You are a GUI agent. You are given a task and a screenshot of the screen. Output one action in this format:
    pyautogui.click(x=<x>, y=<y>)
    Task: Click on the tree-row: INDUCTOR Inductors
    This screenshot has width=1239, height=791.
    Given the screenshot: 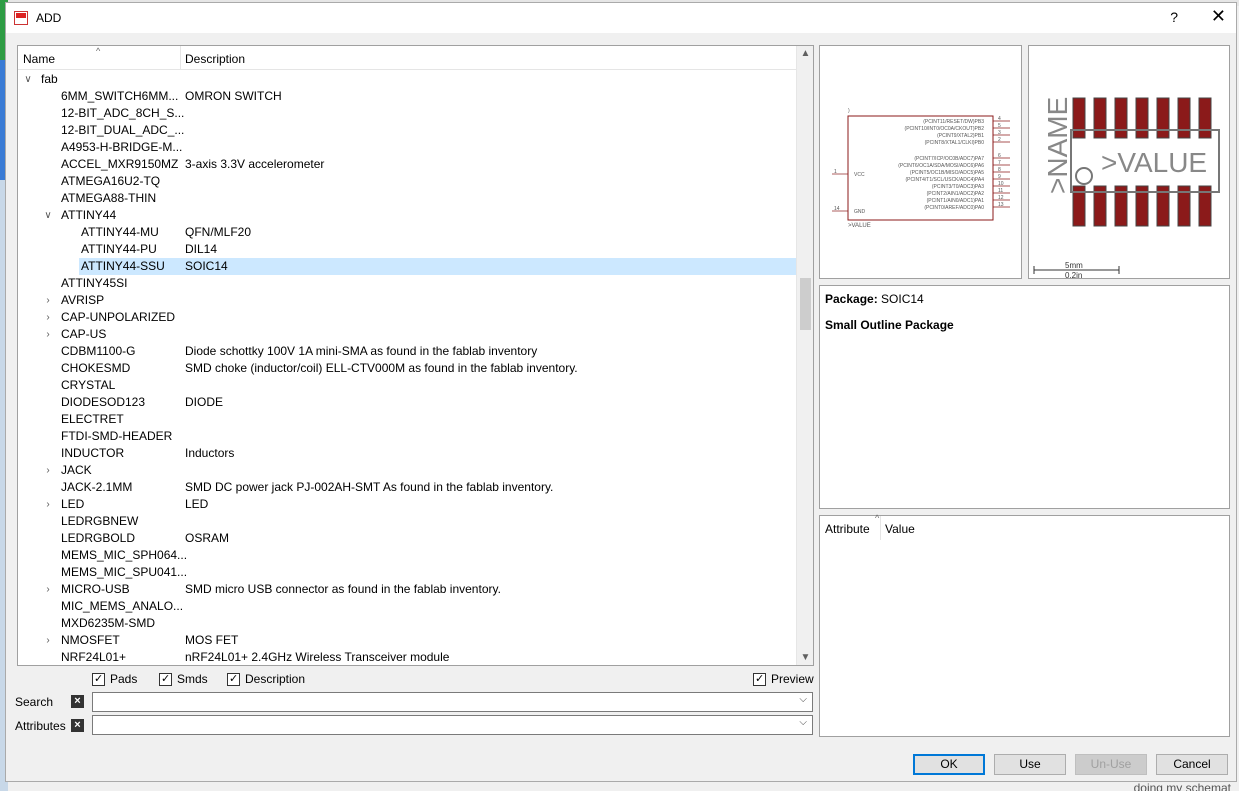 What is the action you would take?
    pyautogui.click(x=407, y=453)
    